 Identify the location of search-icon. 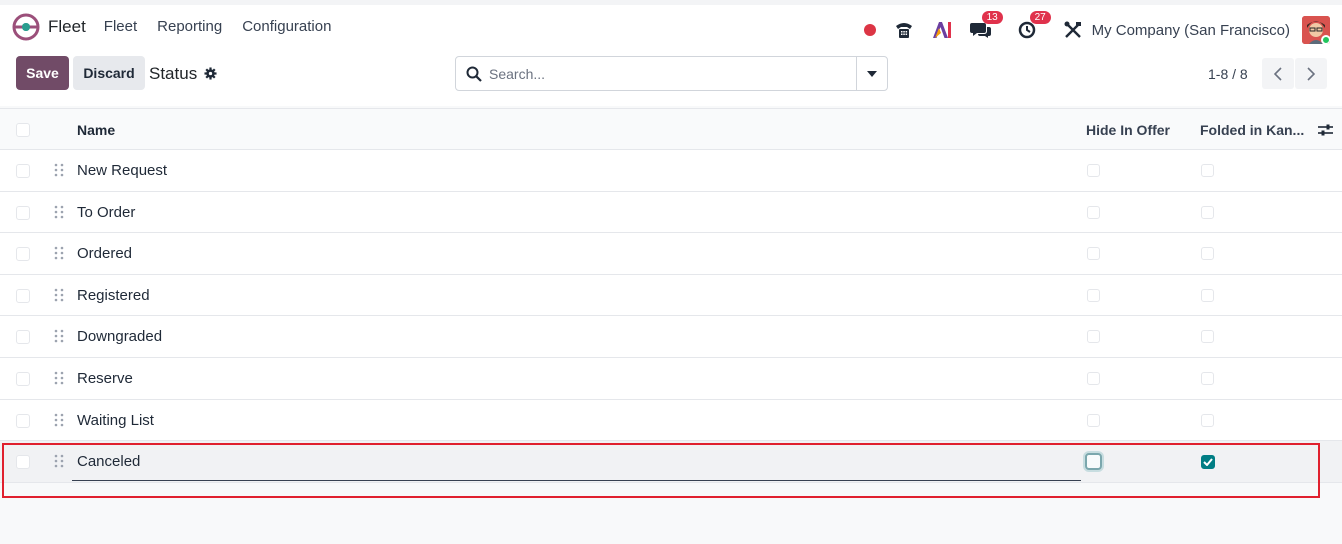
(474, 74).